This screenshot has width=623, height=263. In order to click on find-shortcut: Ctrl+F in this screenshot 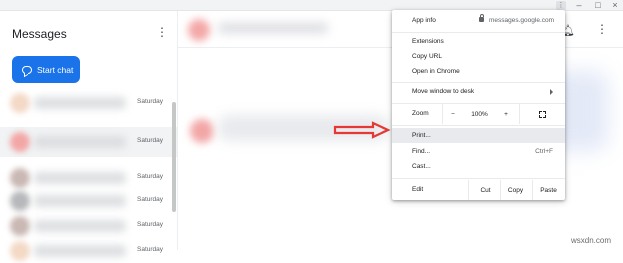, I will do `click(544, 151)`.